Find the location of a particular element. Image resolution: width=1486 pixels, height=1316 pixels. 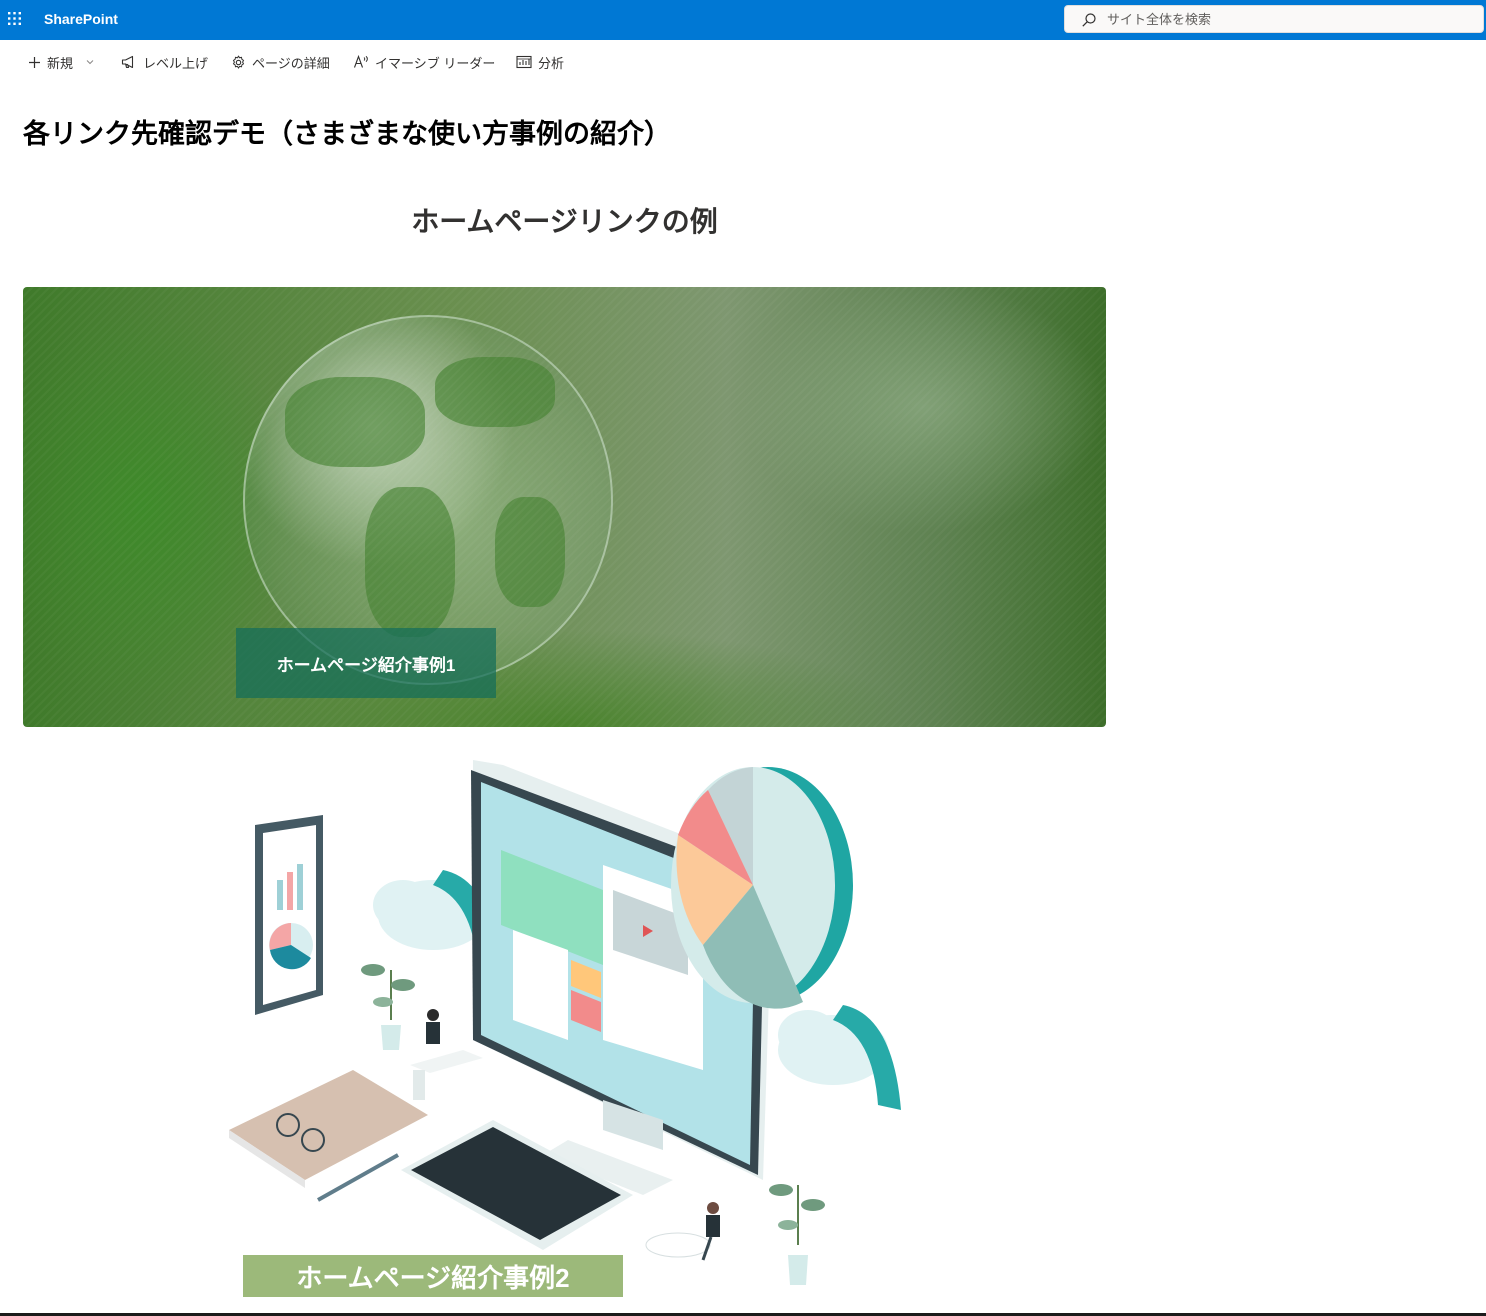

section-heading: ホームページリンクの例 is located at coordinates (564, 221).